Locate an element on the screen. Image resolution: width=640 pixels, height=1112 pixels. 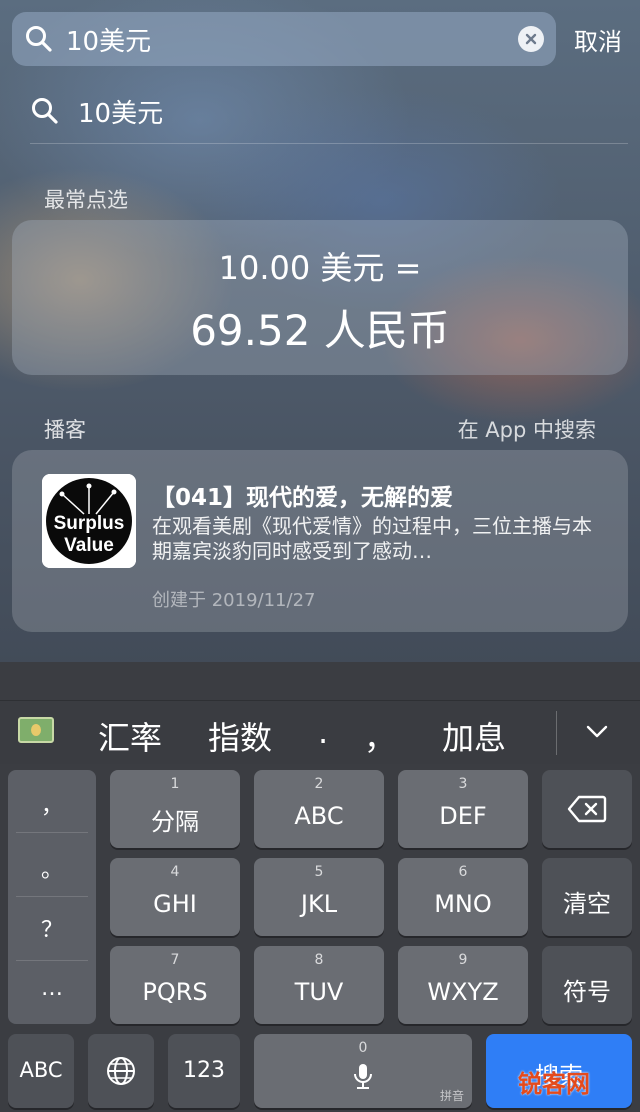
episode-date: 创建于 2019/11/27 is located at coordinates (234, 600).